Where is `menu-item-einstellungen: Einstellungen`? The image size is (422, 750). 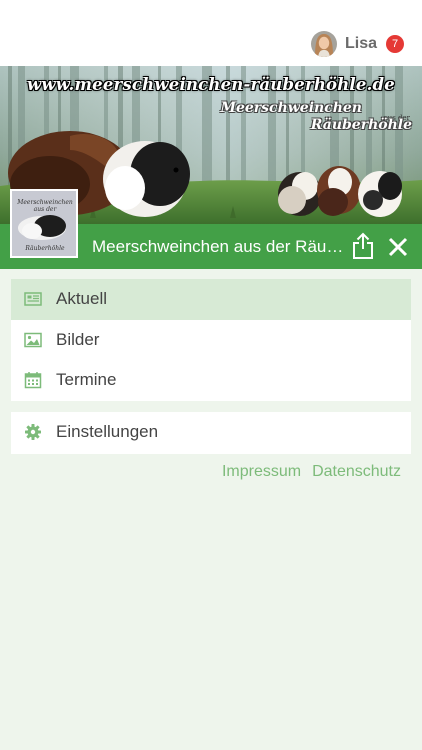 menu-item-einstellungen: Einstellungen is located at coordinates (211, 432).